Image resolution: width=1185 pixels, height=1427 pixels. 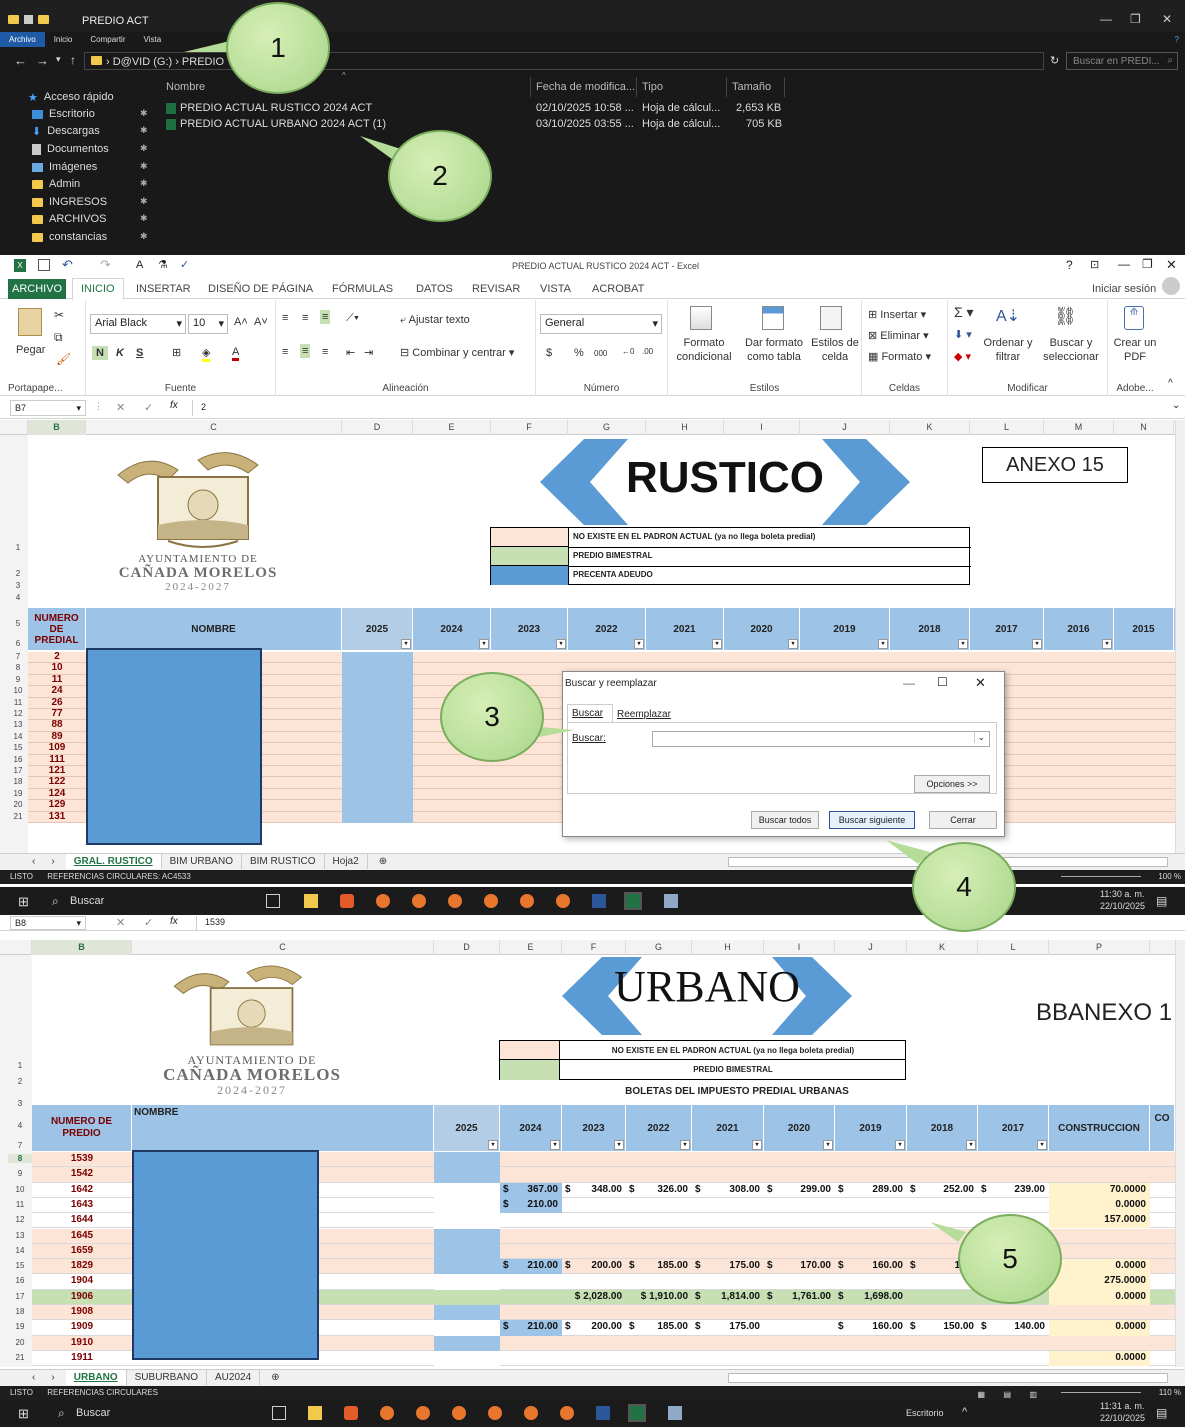 I want to click on formula-input: 2, so click(x=682, y=408).